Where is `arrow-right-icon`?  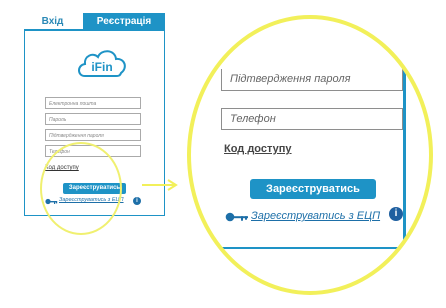
arrow-right-icon is located at coordinates (160, 185).